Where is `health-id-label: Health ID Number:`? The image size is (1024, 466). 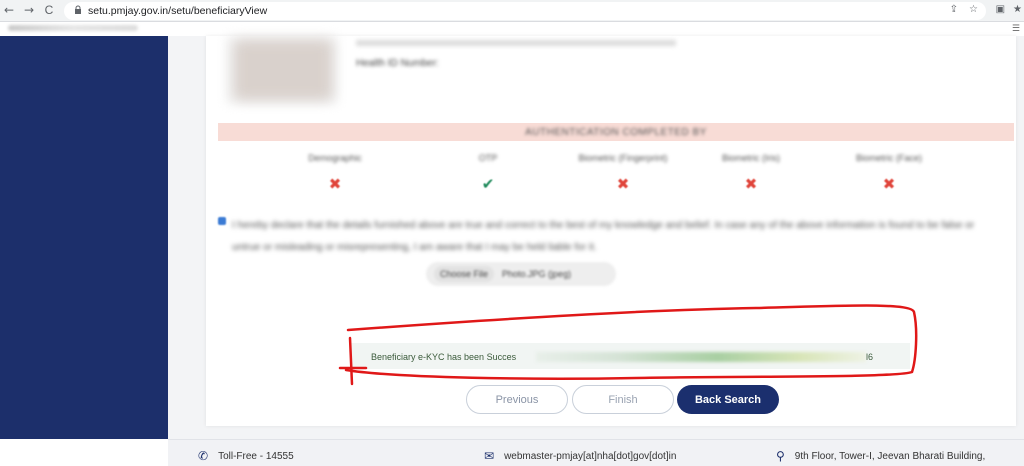
health-id-label: Health ID Number: is located at coordinates (397, 63).